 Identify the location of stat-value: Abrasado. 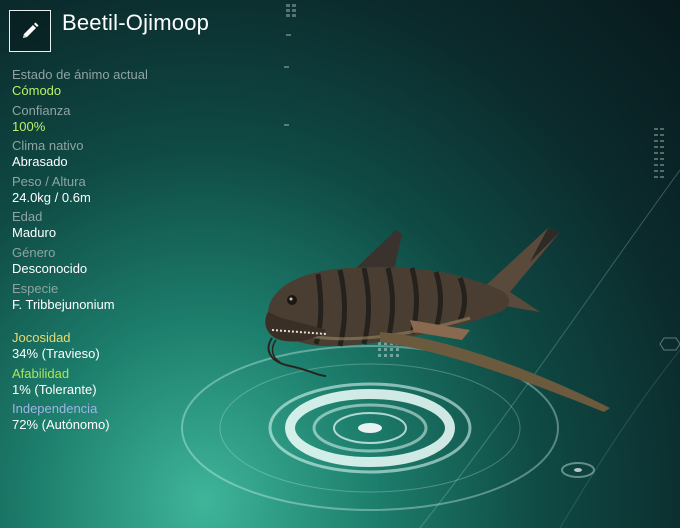
(40, 161).